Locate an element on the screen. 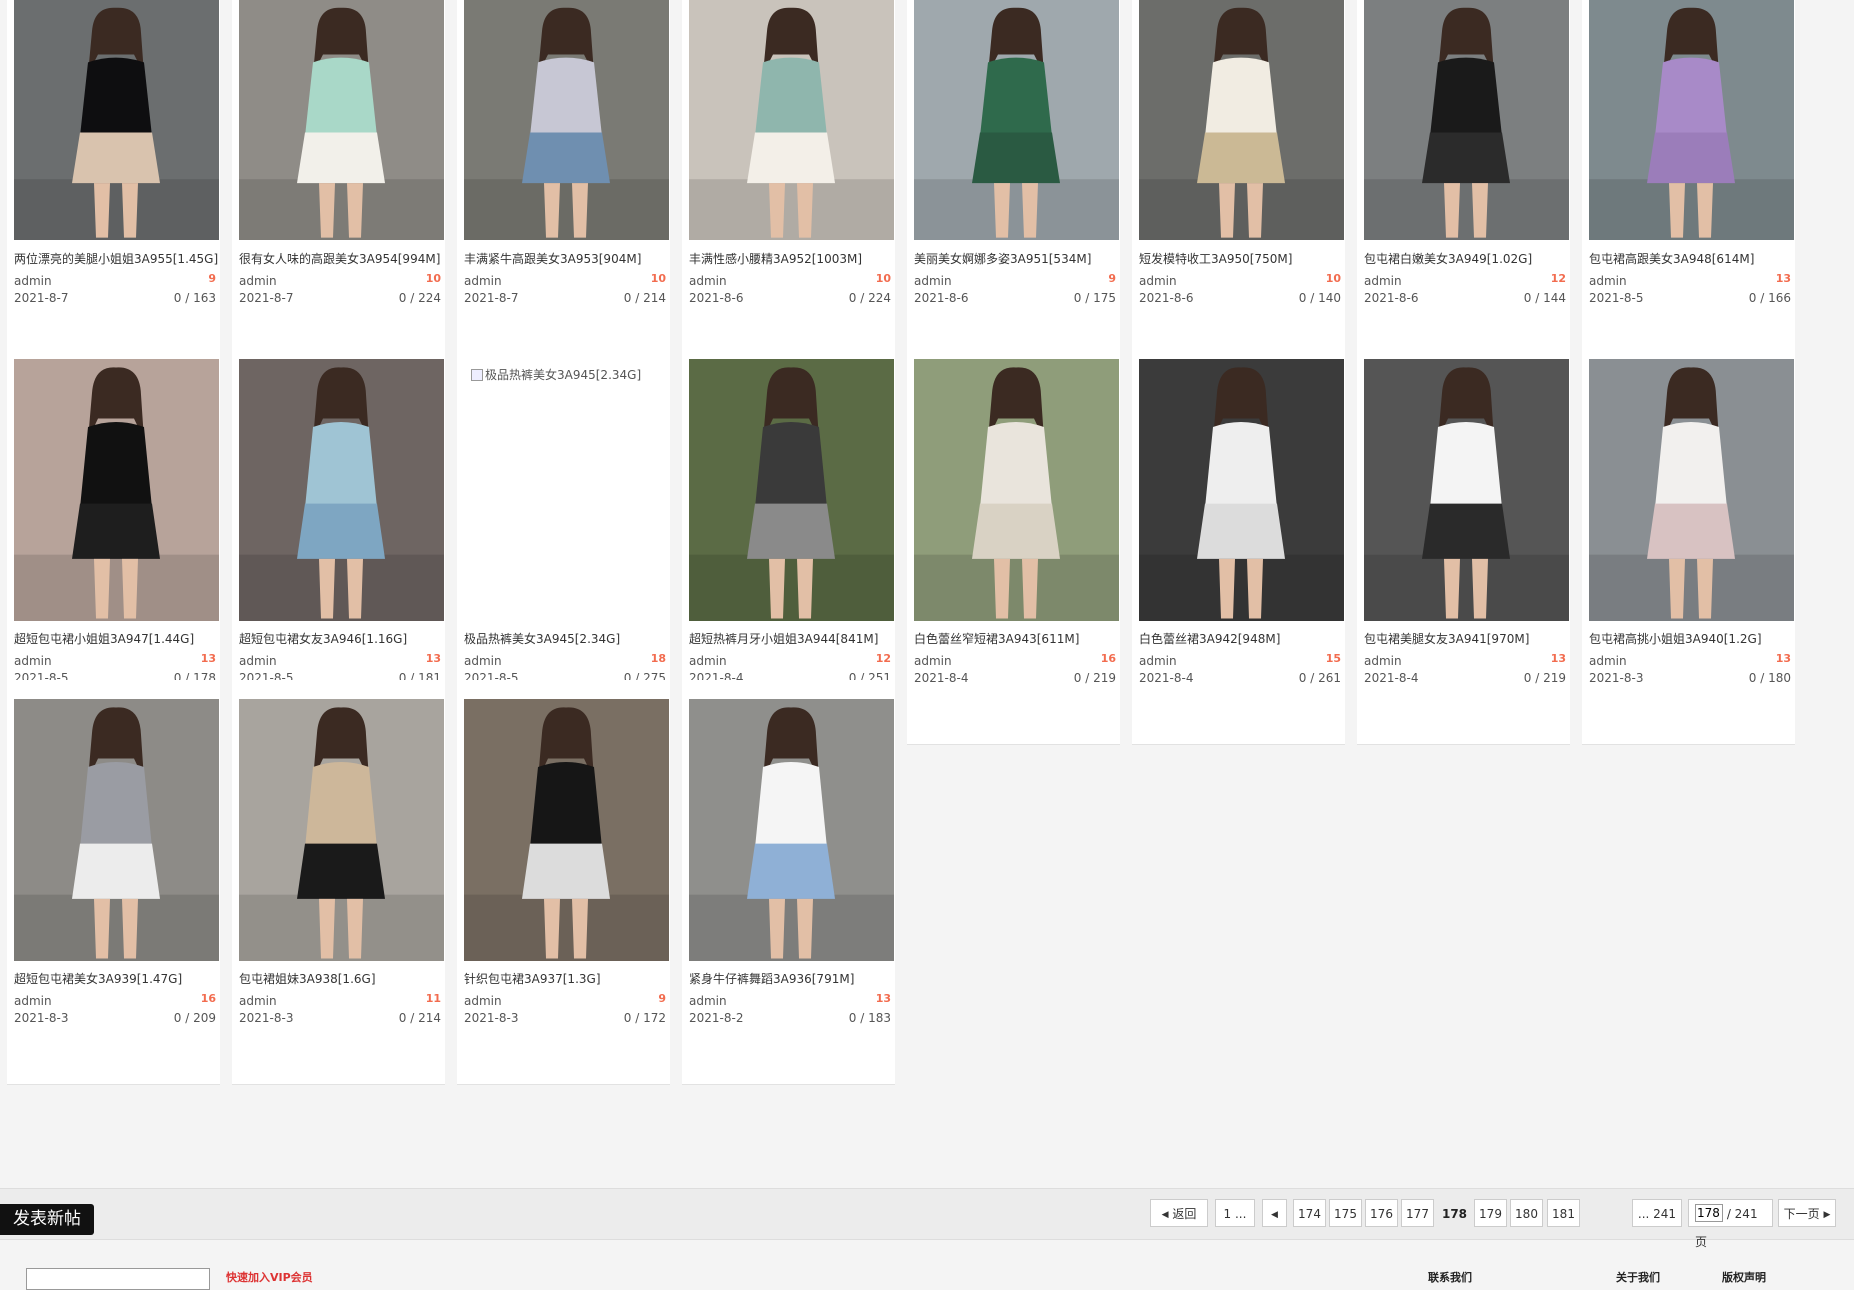 The width and height of the screenshot is (1854, 1290). thread-title: 丰满紧牛高跟美女3A953[904M] is located at coordinates (569, 258).